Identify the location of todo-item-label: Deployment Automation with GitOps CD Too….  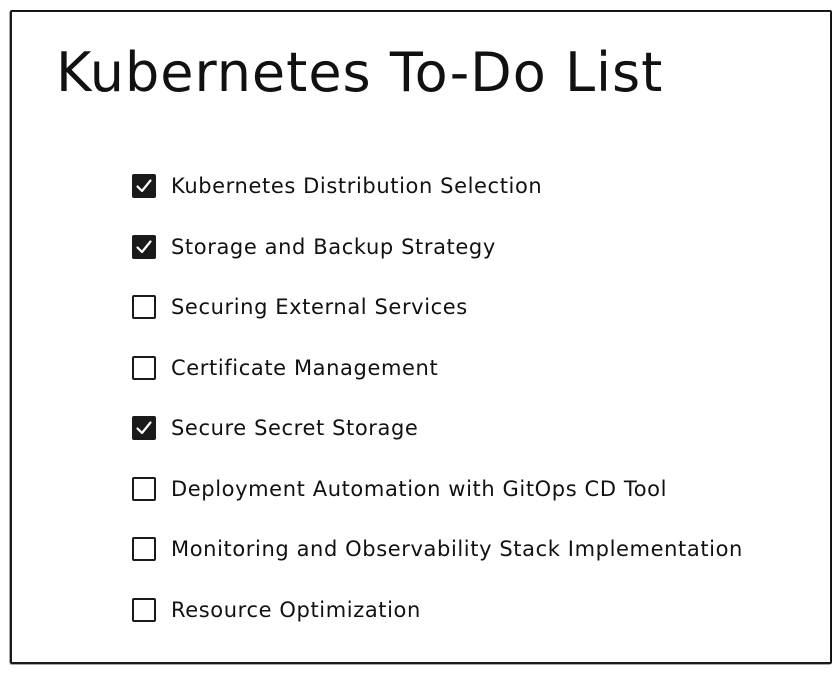
(419, 488).